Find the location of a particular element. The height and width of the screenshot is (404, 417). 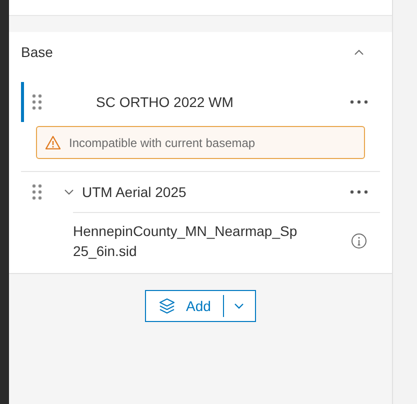

chevron-up-icon is located at coordinates (359, 52).